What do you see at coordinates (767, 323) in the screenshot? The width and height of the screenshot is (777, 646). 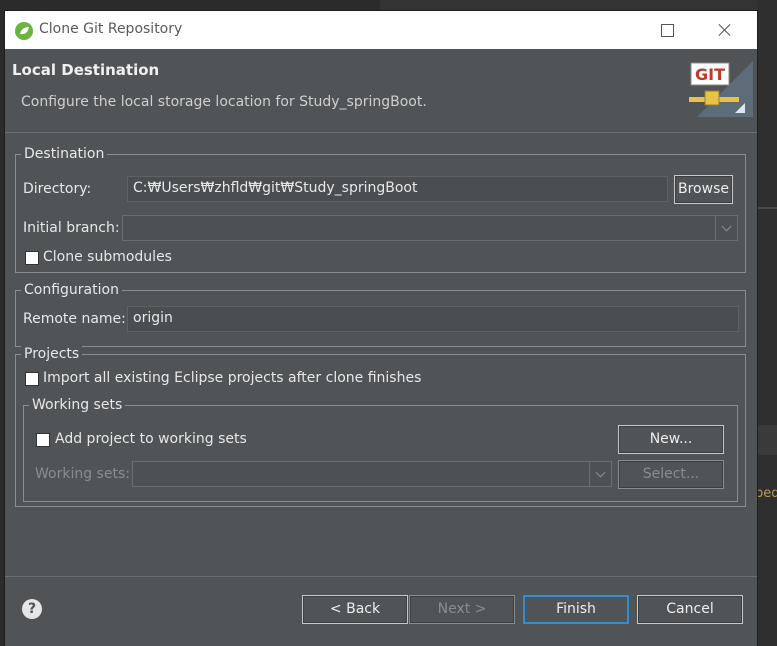 I see `background-ide-panel-right` at bounding box center [767, 323].